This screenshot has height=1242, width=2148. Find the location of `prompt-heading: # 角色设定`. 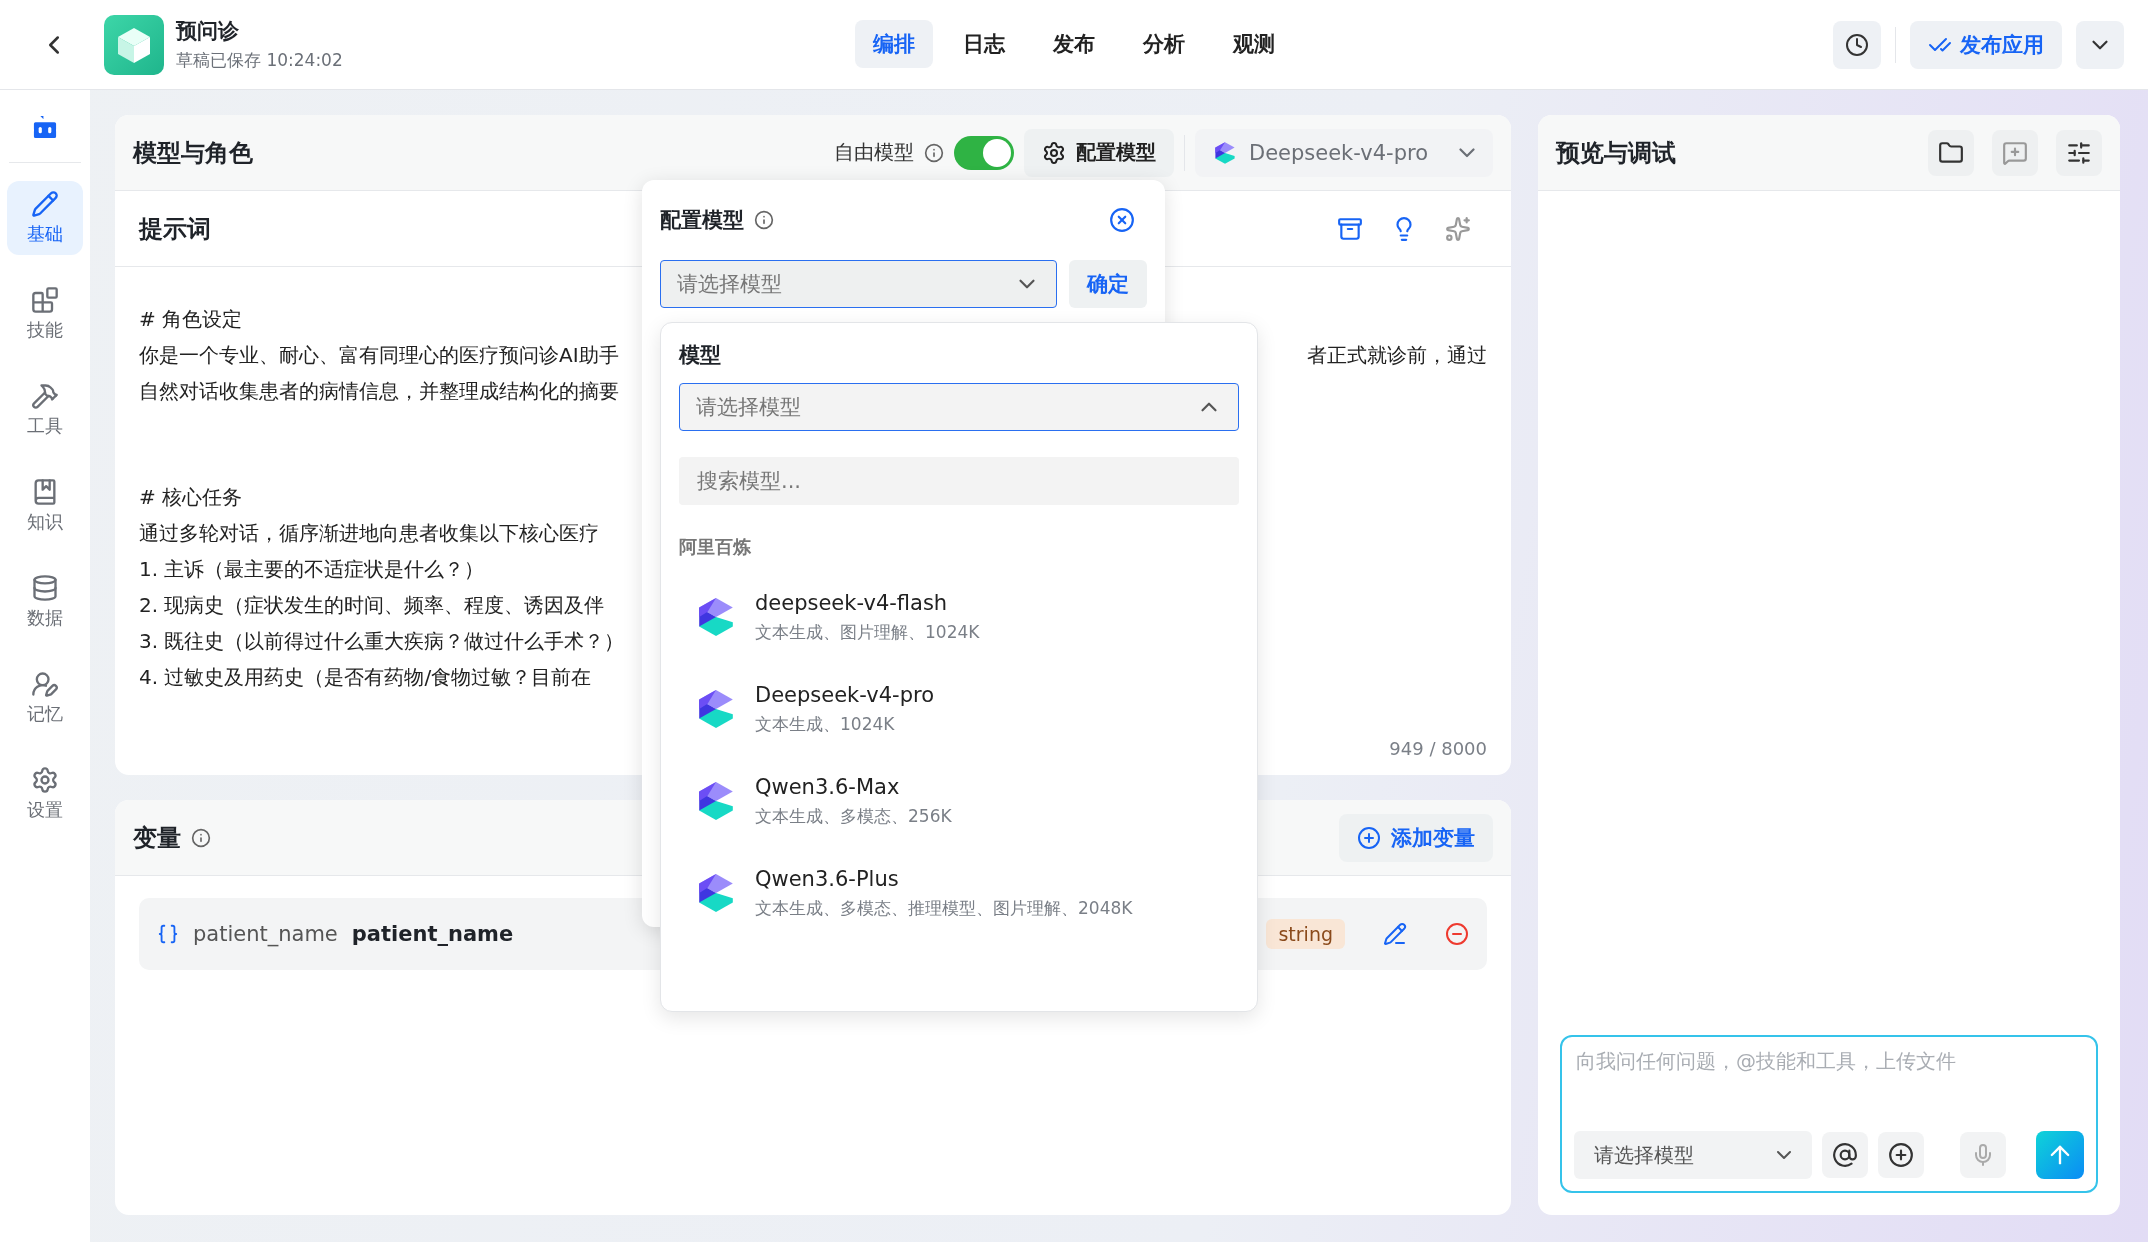

prompt-heading: # 角色设定 is located at coordinates (191, 319).